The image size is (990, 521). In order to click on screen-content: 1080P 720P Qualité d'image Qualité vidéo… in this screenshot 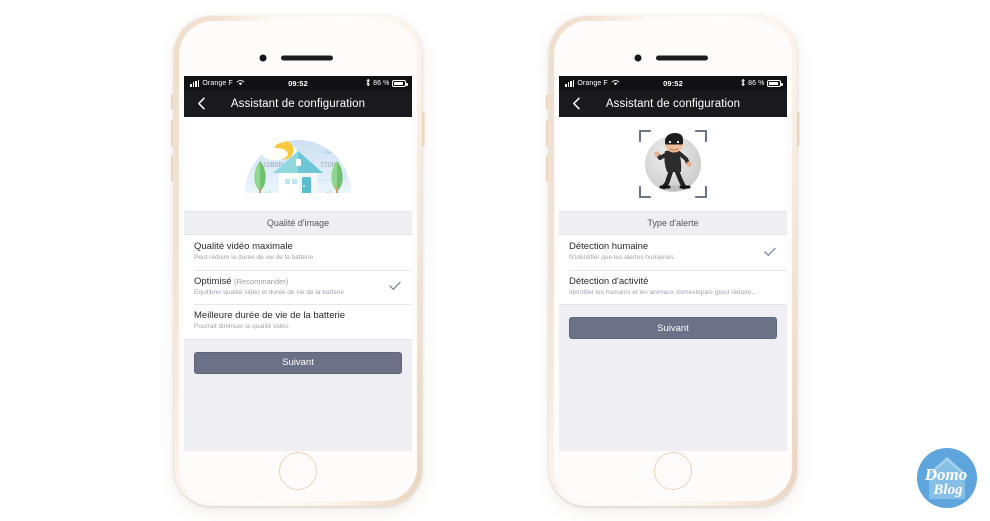, I will do `click(298, 284)`.